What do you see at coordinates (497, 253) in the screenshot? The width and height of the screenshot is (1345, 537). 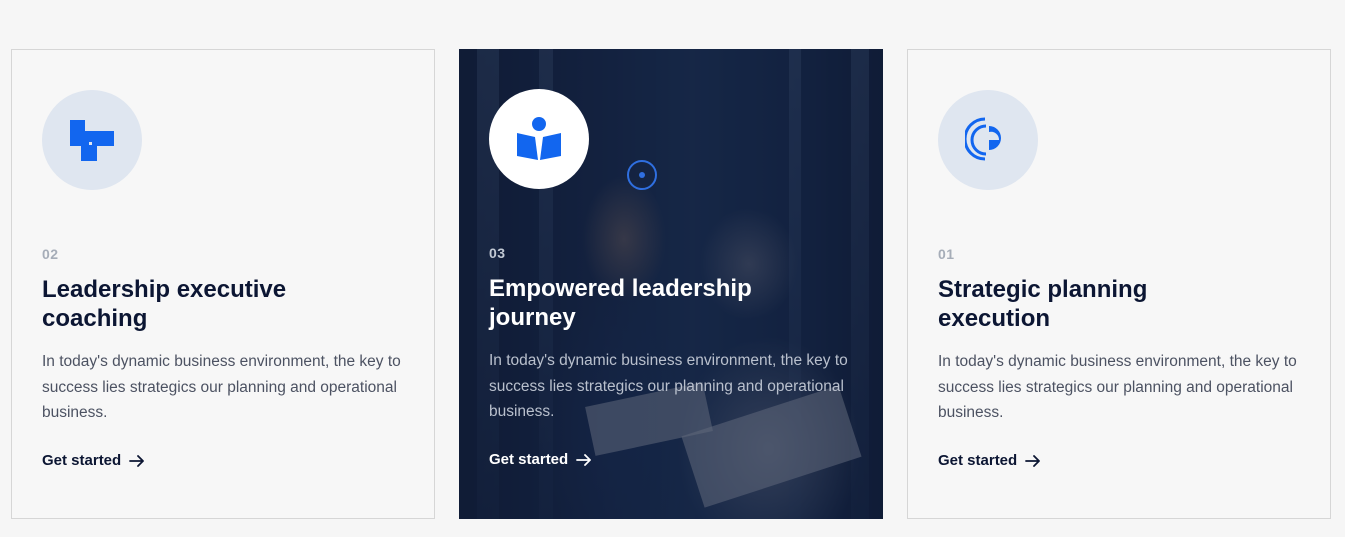 I see `card-number: 03` at bounding box center [497, 253].